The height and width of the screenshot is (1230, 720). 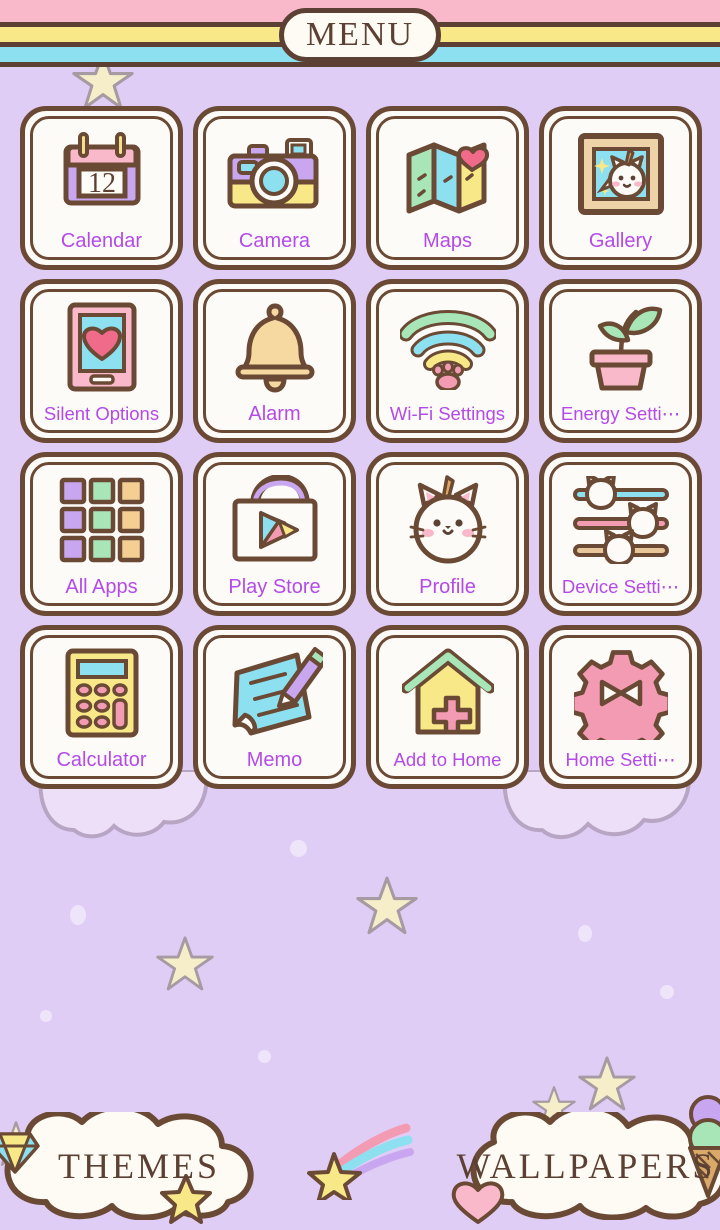 I want to click on app-tile-device-settings: Device Setti⋯, so click(x=620, y=534).